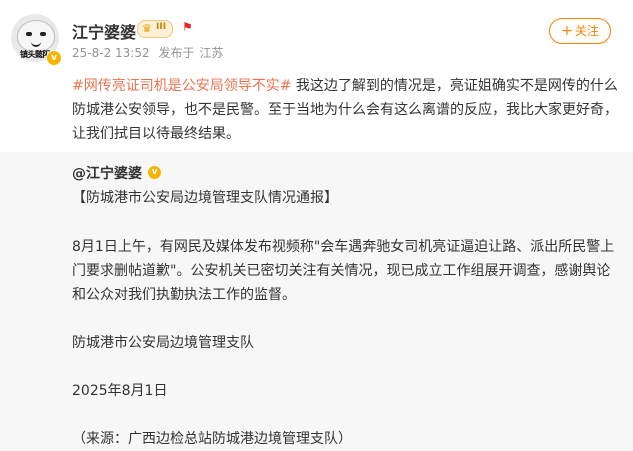 Image resolution: width=633 pixels, height=451 pixels. I want to click on avatar-face-icon, so click(36, 36).